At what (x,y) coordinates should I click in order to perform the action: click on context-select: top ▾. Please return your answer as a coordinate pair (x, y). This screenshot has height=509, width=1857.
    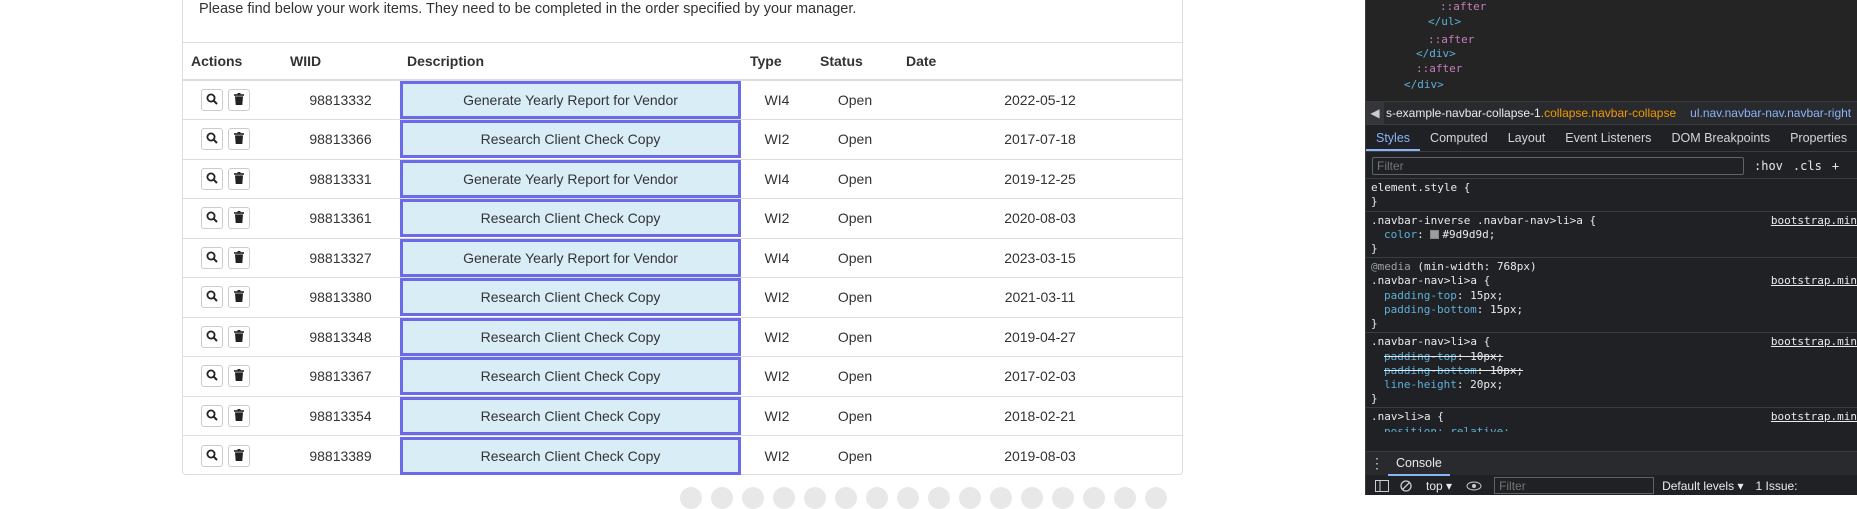
    Looking at the image, I should click on (1439, 486).